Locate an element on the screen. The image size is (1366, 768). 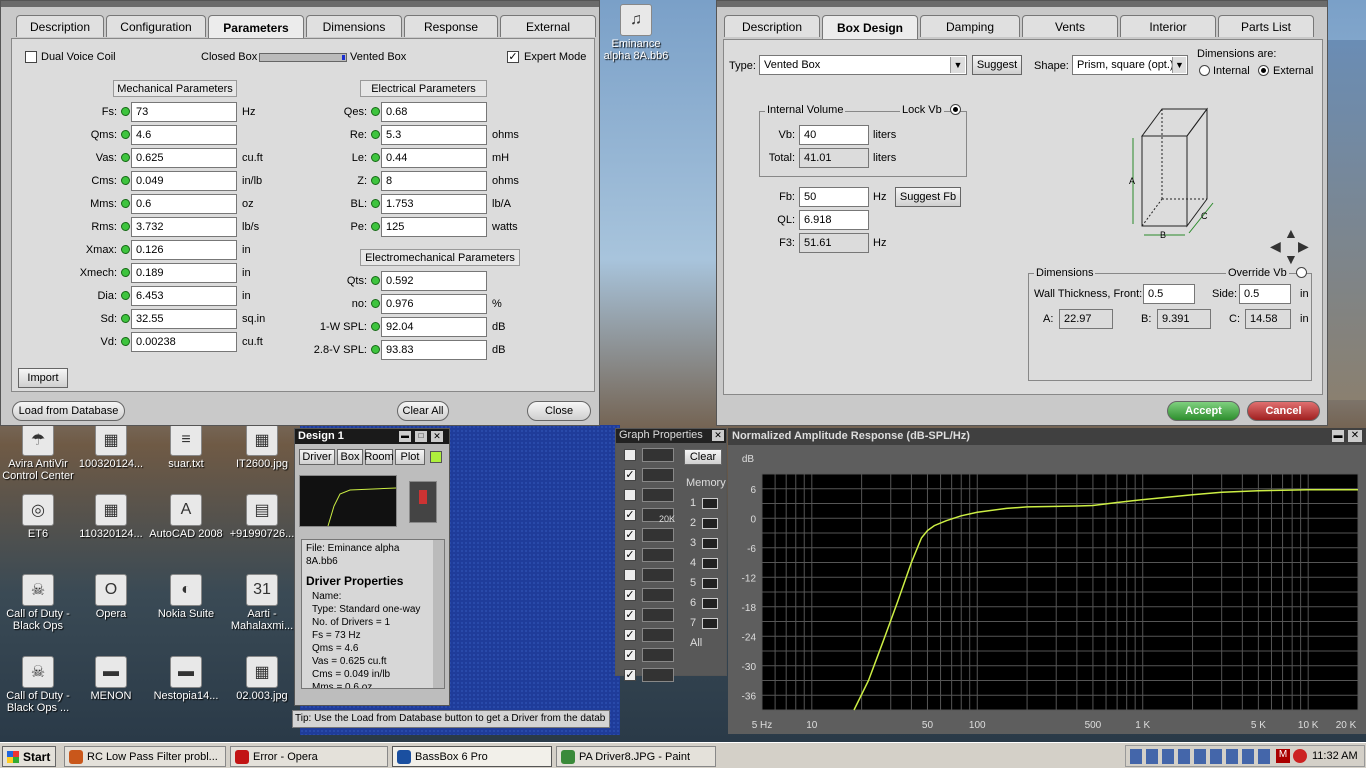
rms-input: 3.732 is located at coordinates (184, 227).